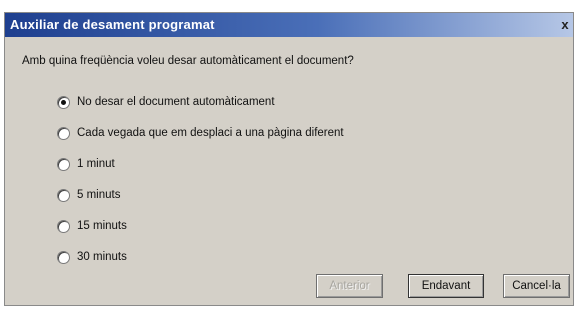 The height and width of the screenshot is (315, 578). Describe the element at coordinates (63, 164) in the screenshot. I see `radio-1-minute-icon` at that location.